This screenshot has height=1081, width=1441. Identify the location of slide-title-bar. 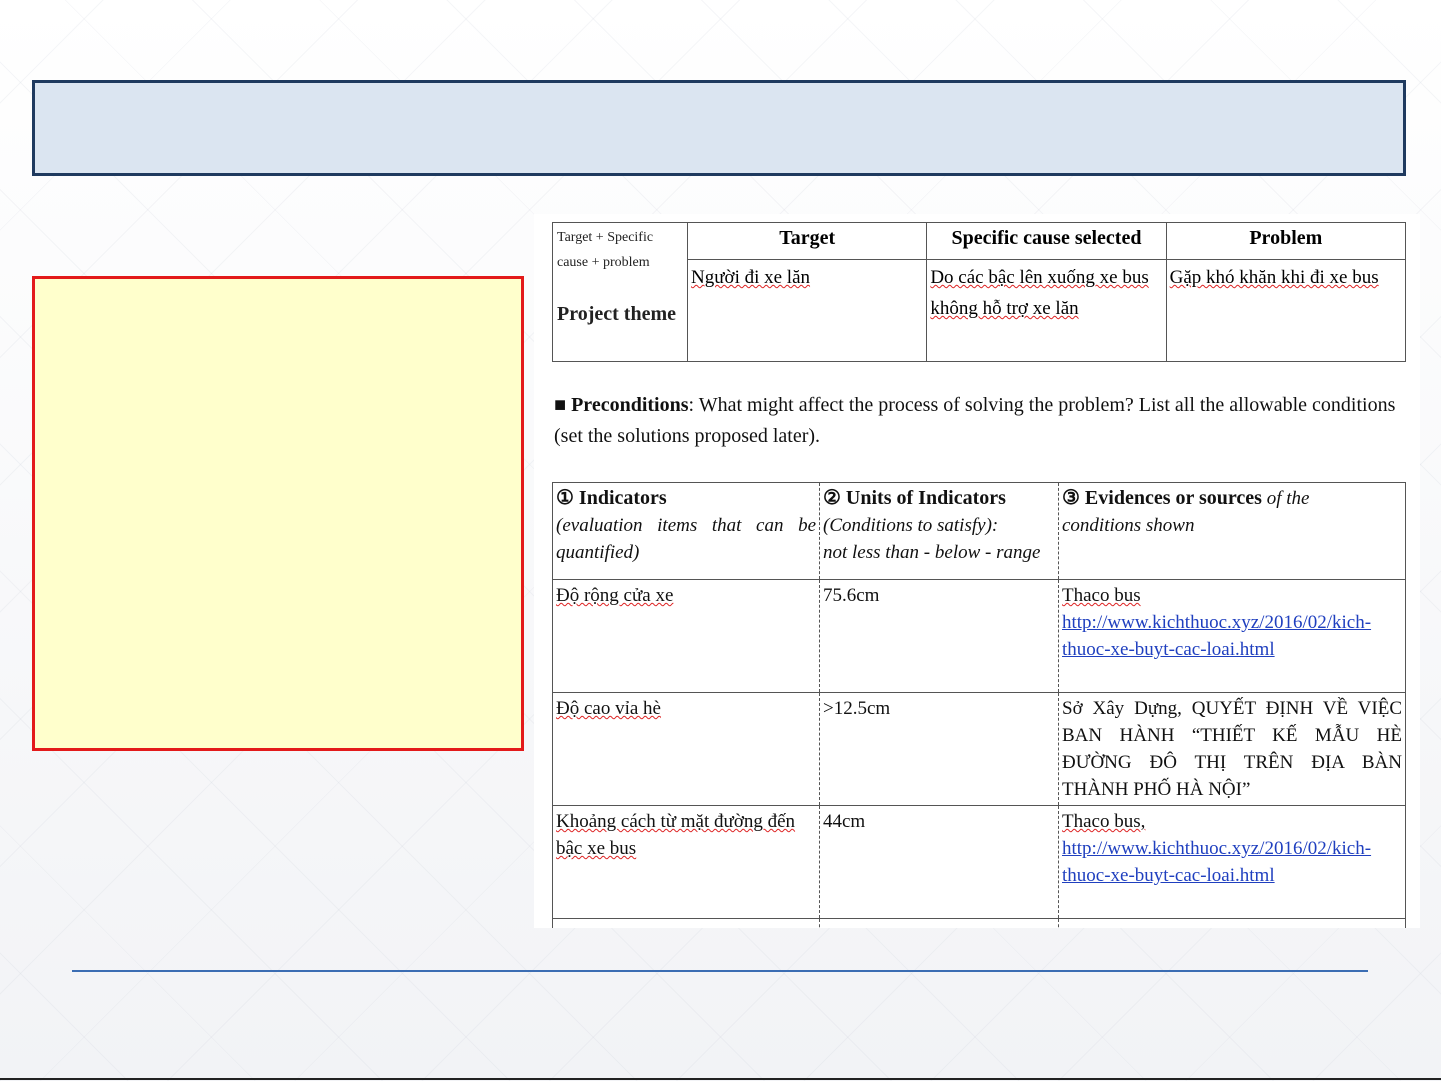
(719, 128).